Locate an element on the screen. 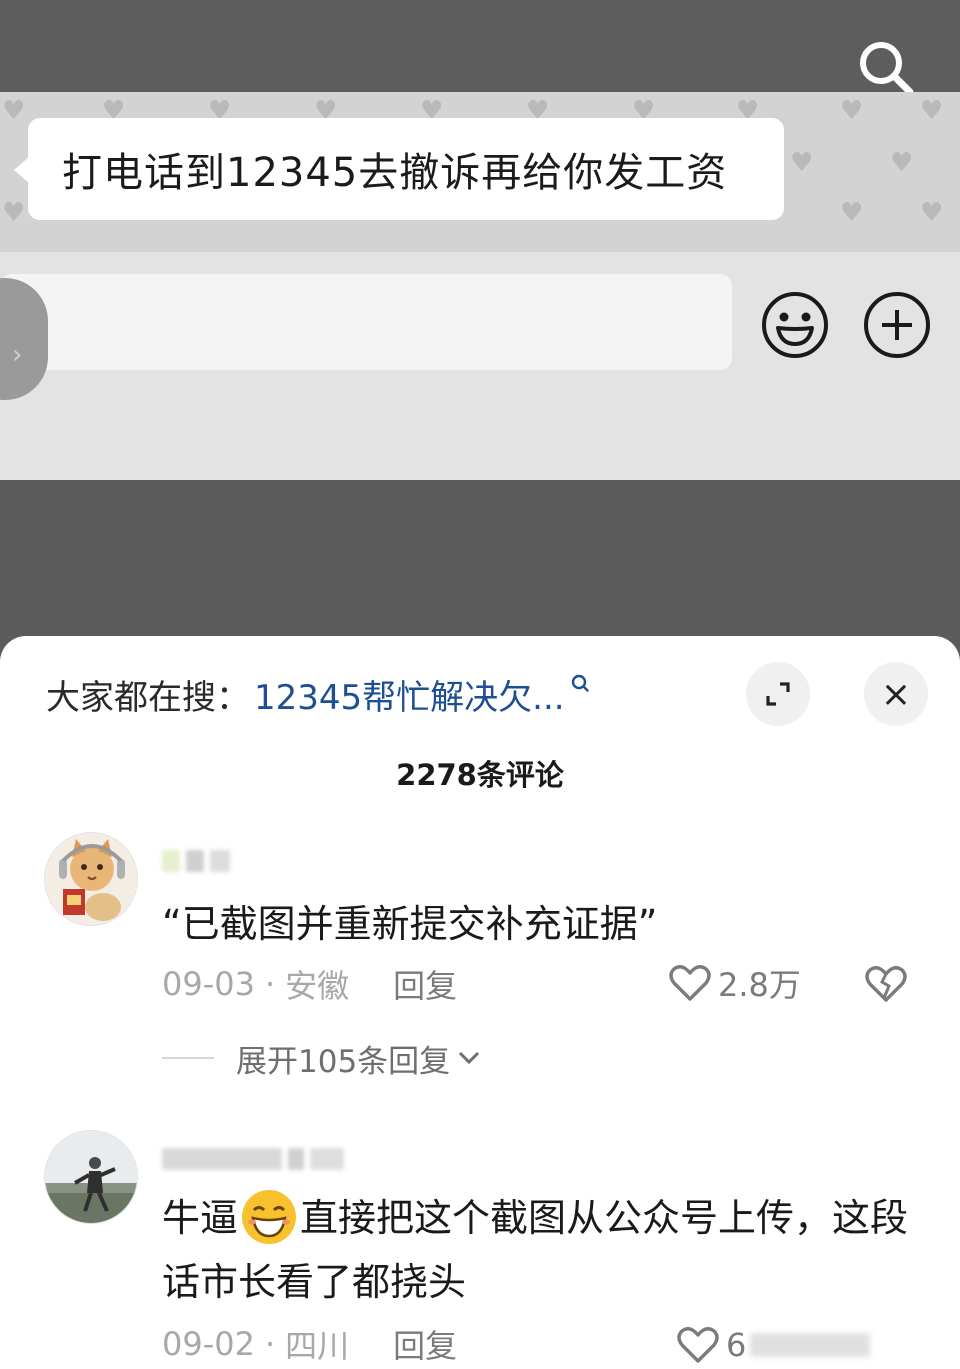 This screenshot has height=1369, width=960. comment-date: 09-02 is located at coordinates (208, 1344).